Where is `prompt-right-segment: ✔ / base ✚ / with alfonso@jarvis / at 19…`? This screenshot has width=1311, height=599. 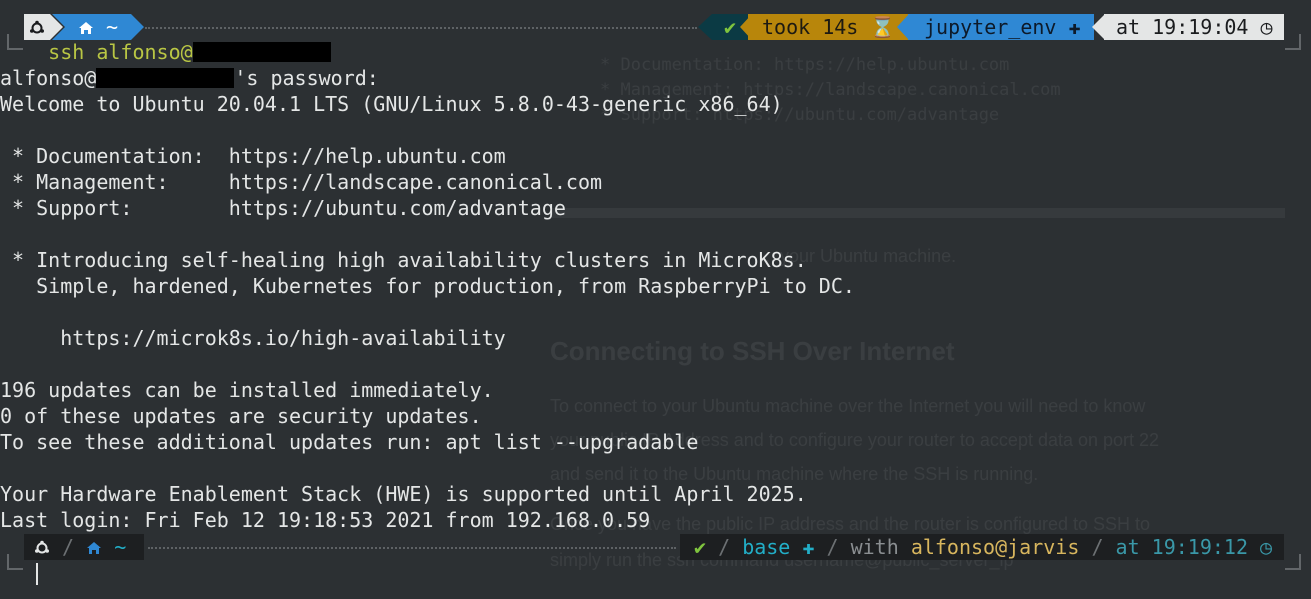
prompt-right-segment: ✔ / base ✚ / with alfonso@jarvis / at 19… is located at coordinates (982, 547).